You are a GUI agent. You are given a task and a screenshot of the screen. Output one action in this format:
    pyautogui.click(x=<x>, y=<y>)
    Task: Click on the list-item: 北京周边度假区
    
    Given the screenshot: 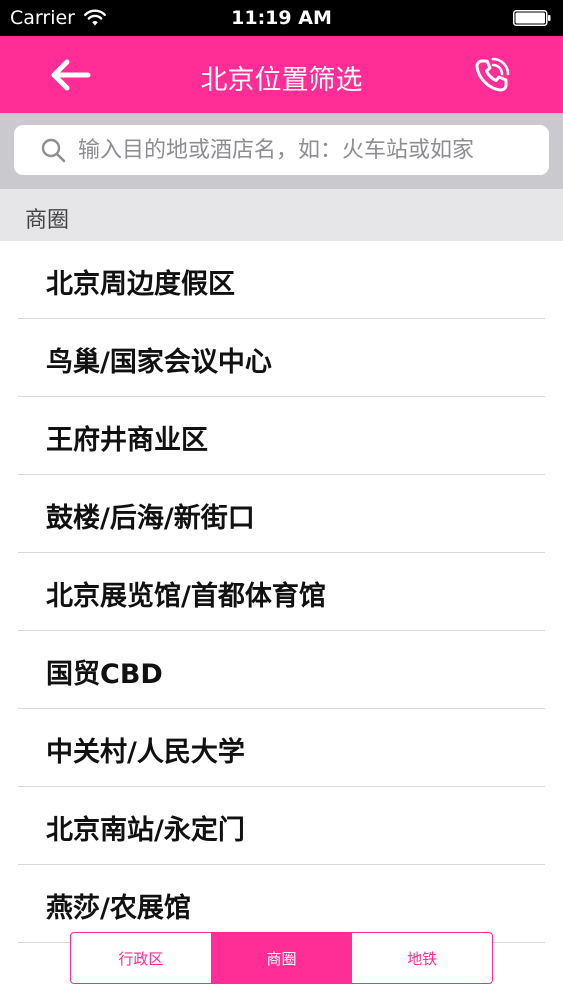 What is the action you would take?
    pyautogui.click(x=281, y=280)
    